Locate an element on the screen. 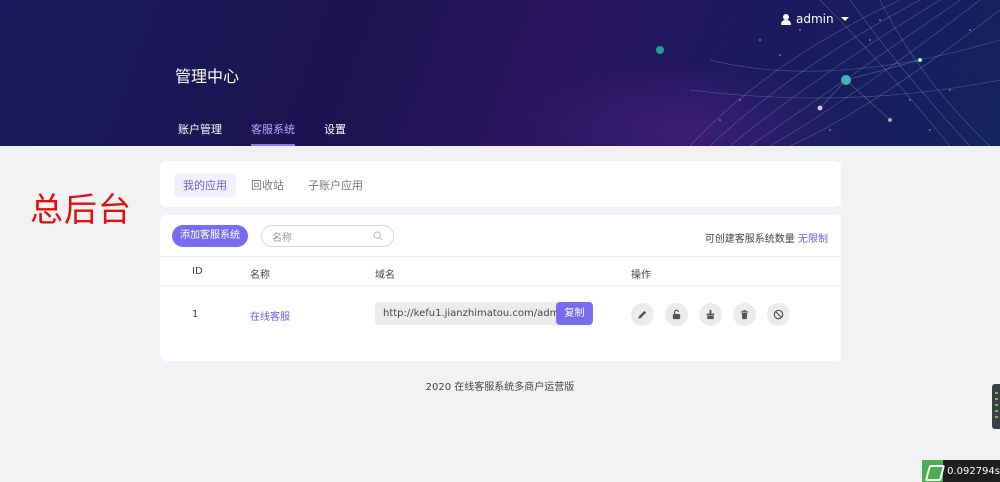  unlock-icon is located at coordinates (676, 314).